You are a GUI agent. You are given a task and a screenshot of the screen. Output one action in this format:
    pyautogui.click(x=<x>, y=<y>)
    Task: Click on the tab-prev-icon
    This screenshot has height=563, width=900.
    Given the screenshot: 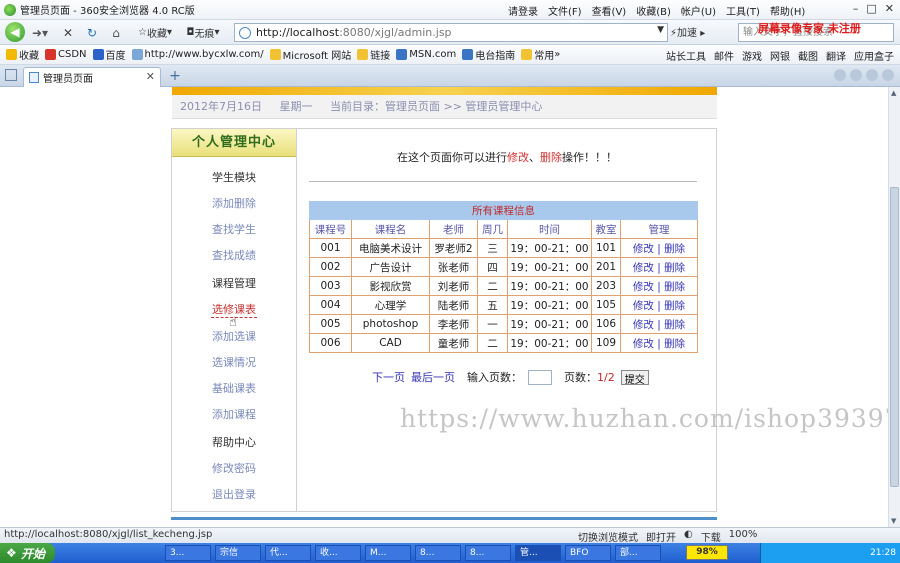 What is the action you would take?
    pyautogui.click(x=840, y=75)
    